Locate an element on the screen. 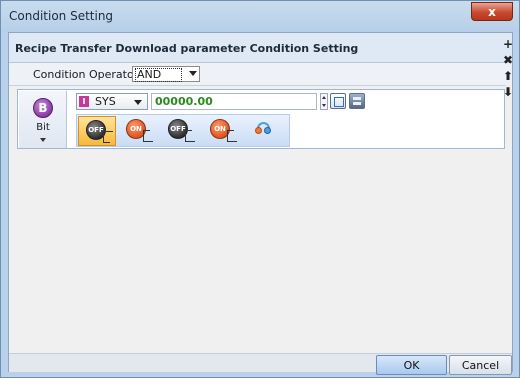 This screenshot has height=378, width=520. op-change is located at coordinates (264, 131).